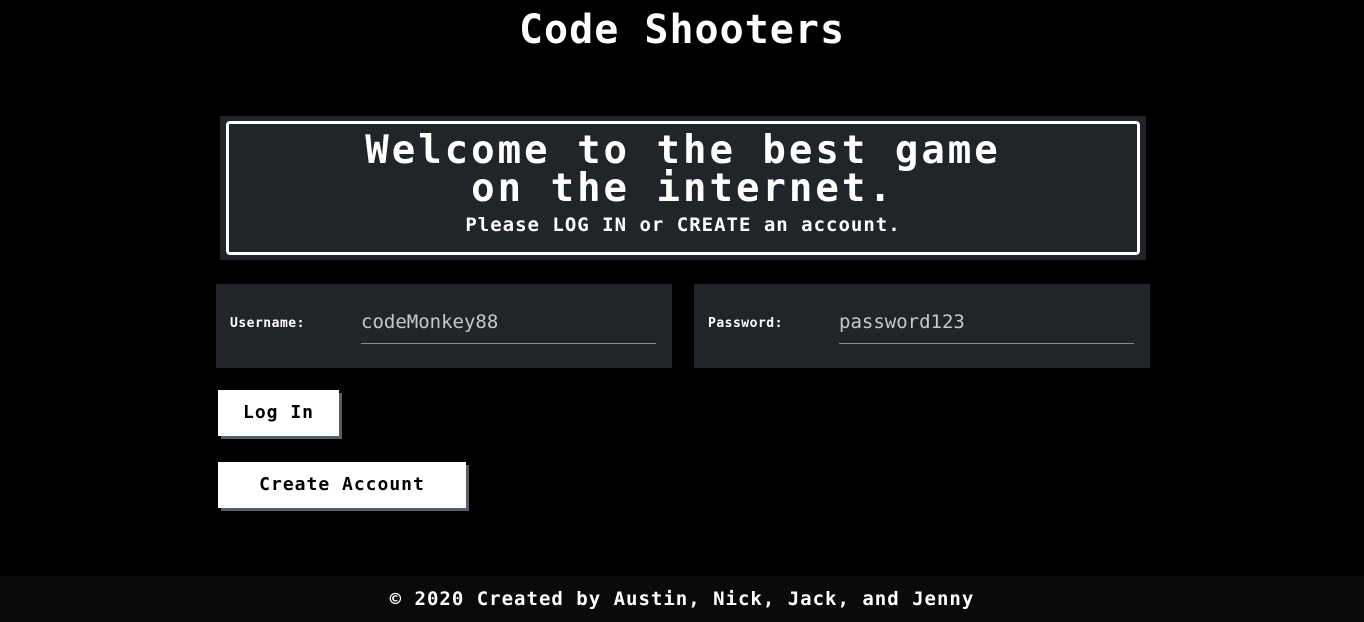 This screenshot has height=622, width=1364. I want to click on login-button: Log In, so click(278, 413).